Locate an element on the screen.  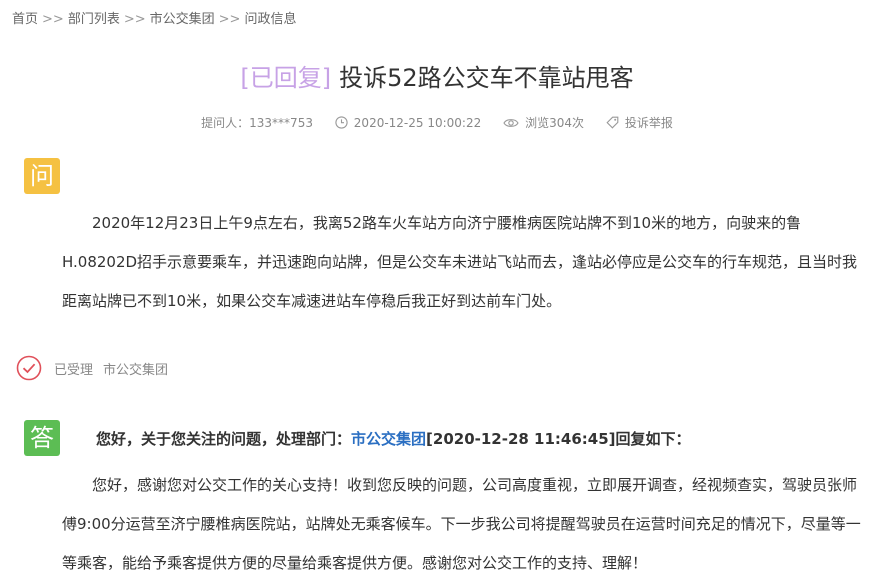
report-link: 投诉举报 is located at coordinates (639, 122).